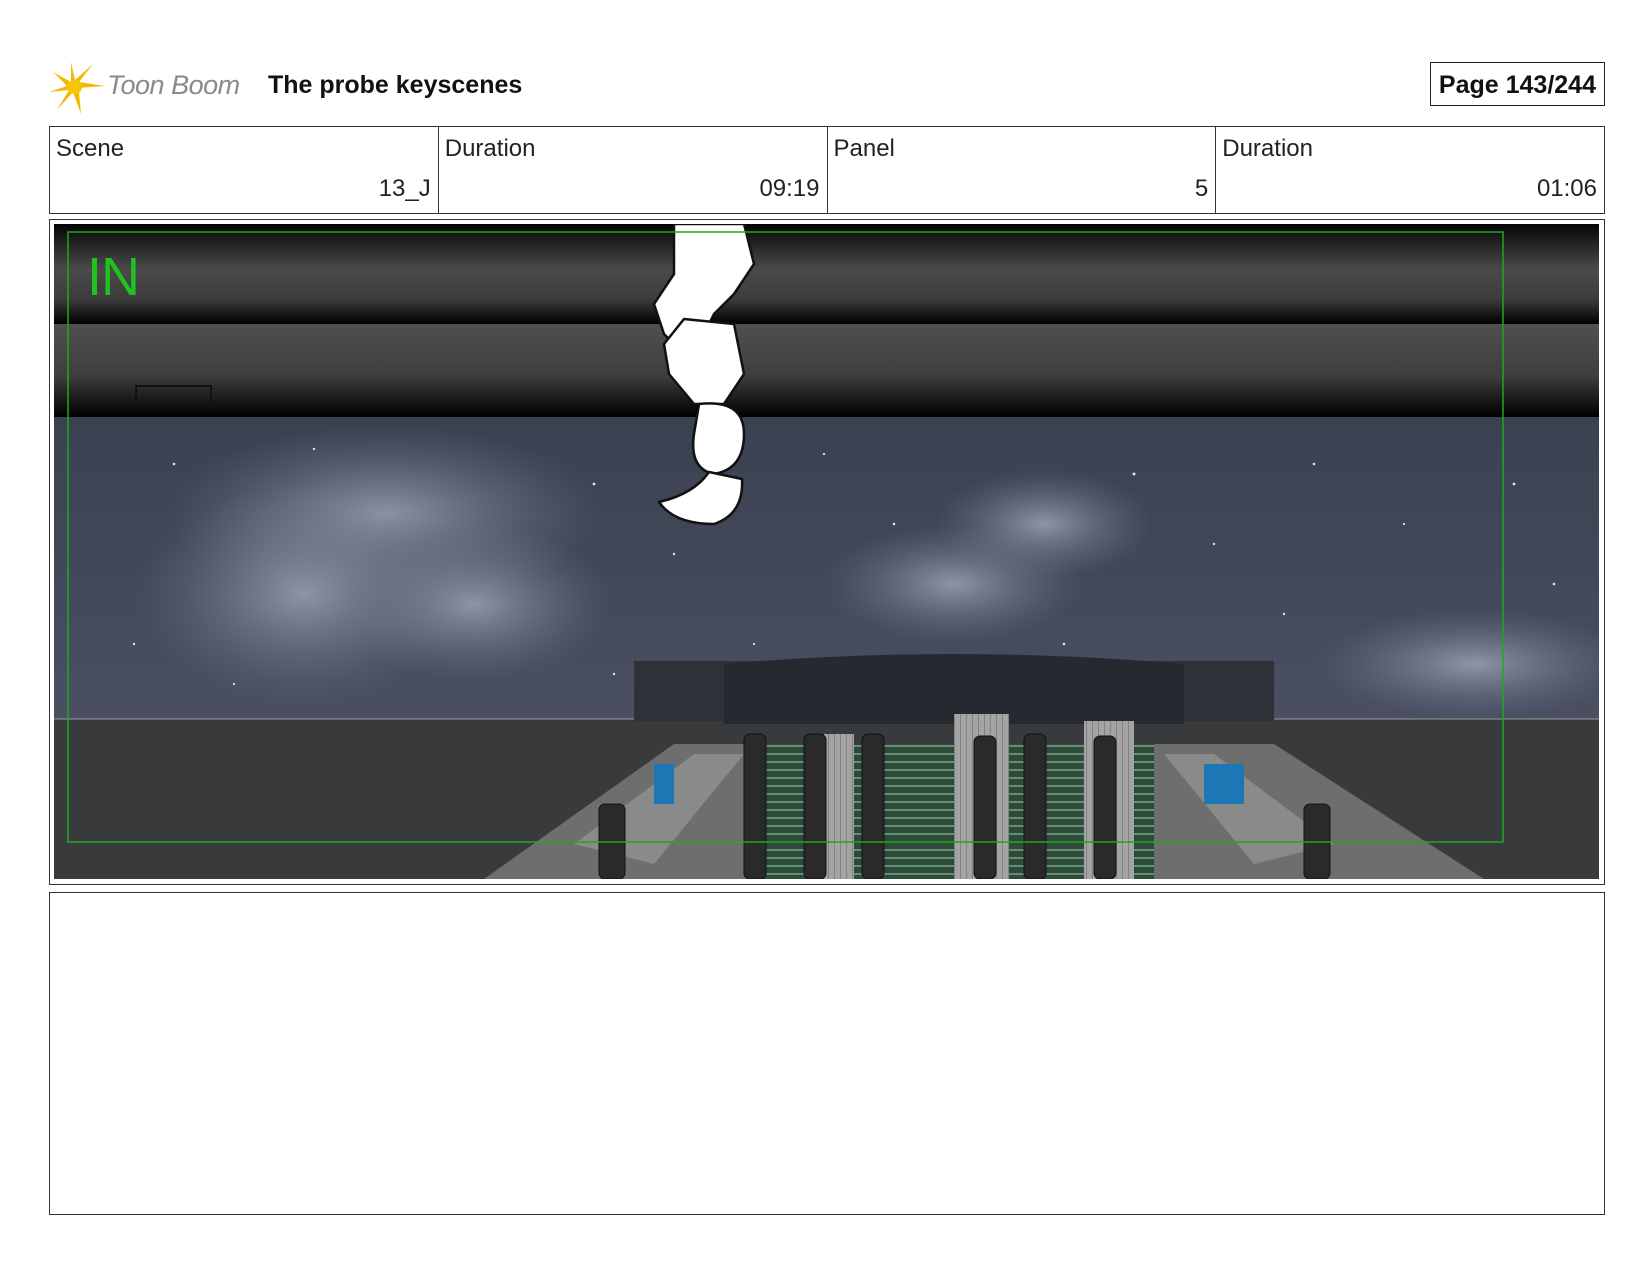  What do you see at coordinates (1410, 170) in the screenshot?
I see `panel-duration-cell: Duration 01:06` at bounding box center [1410, 170].